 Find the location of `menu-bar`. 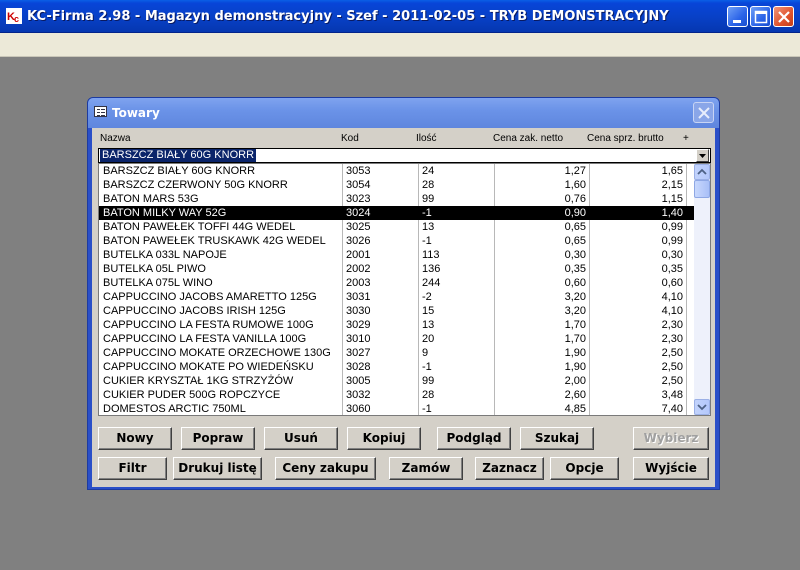

menu-bar is located at coordinates (400, 45).